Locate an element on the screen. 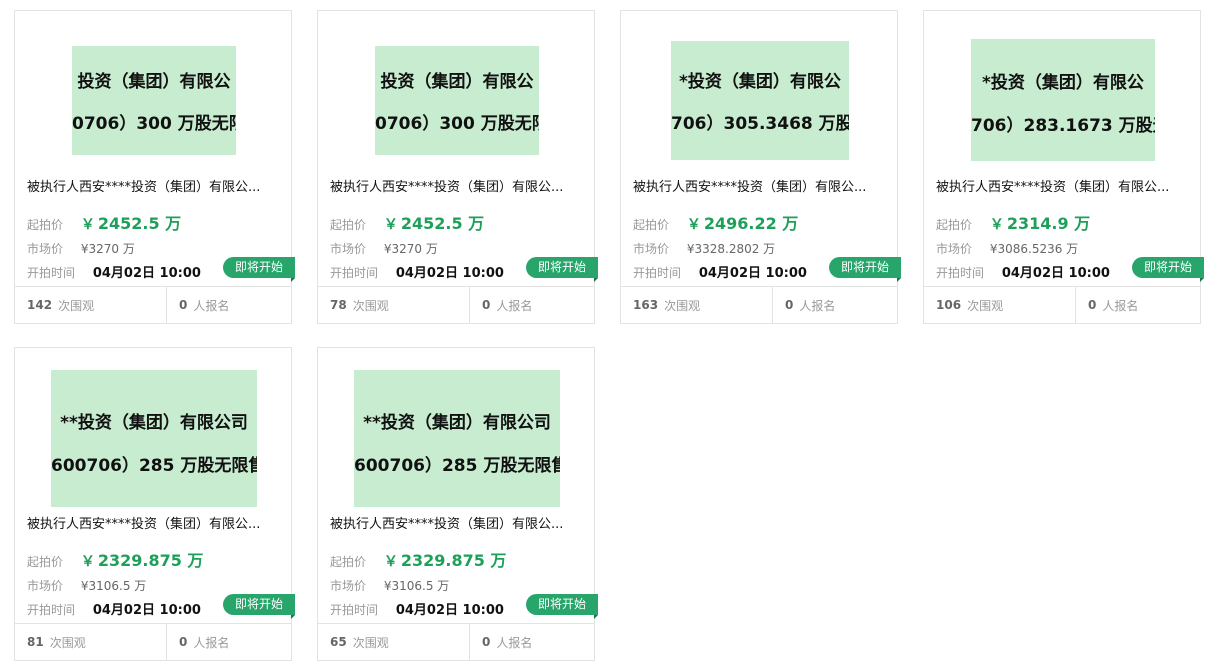 The height and width of the screenshot is (671, 1215). card-footer: 81 次围观 0 人报名 is located at coordinates (153, 641).